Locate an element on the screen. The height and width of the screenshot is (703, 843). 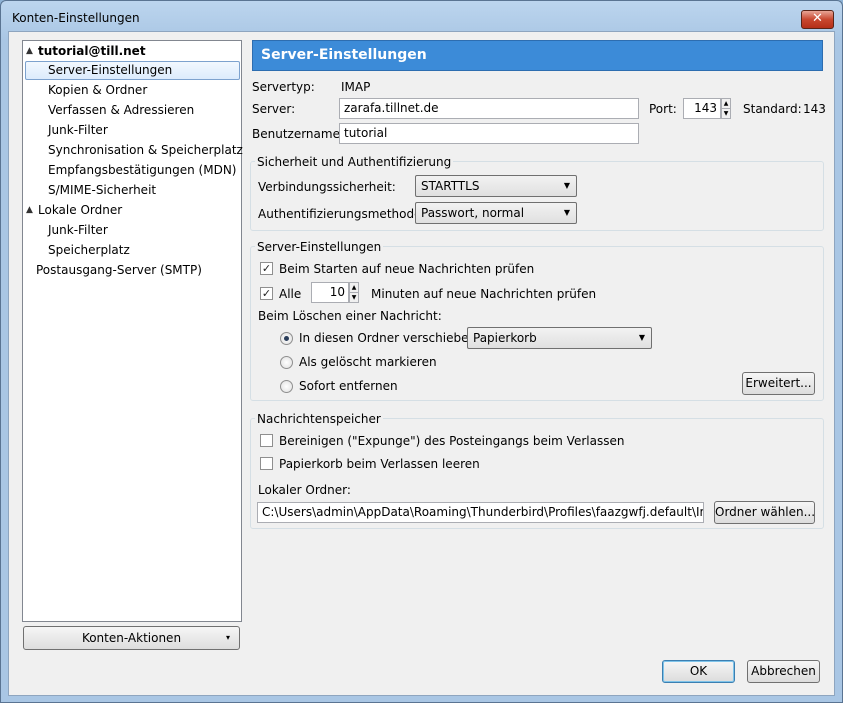
username-label: Benutzername: is located at coordinates (298, 134).